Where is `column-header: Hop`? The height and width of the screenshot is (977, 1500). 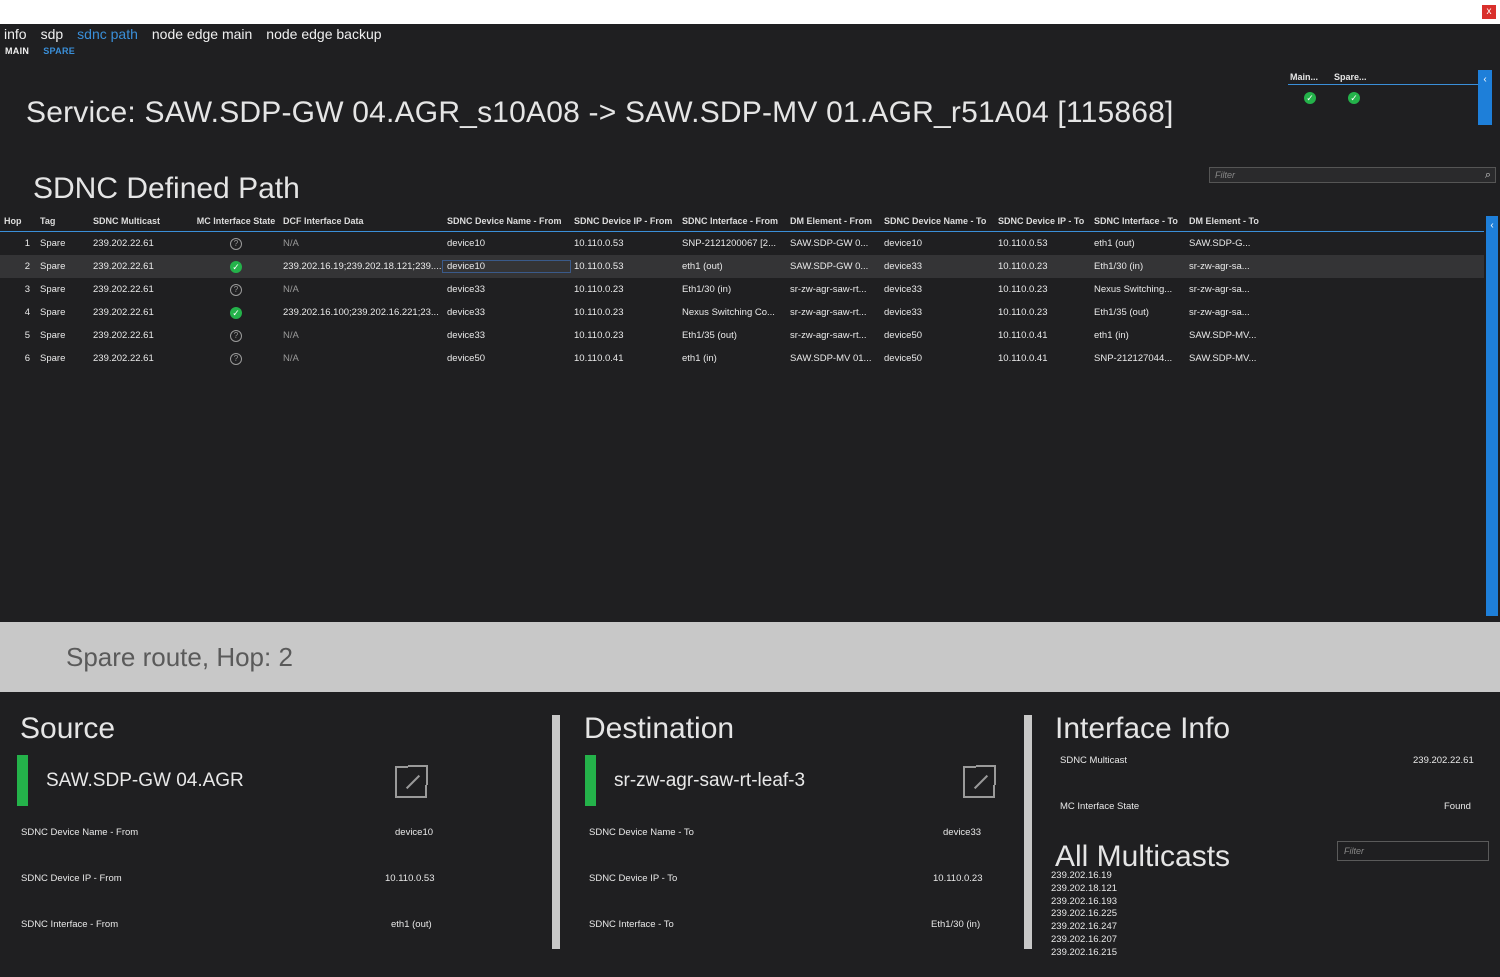
column-header: Hop is located at coordinates (18, 223).